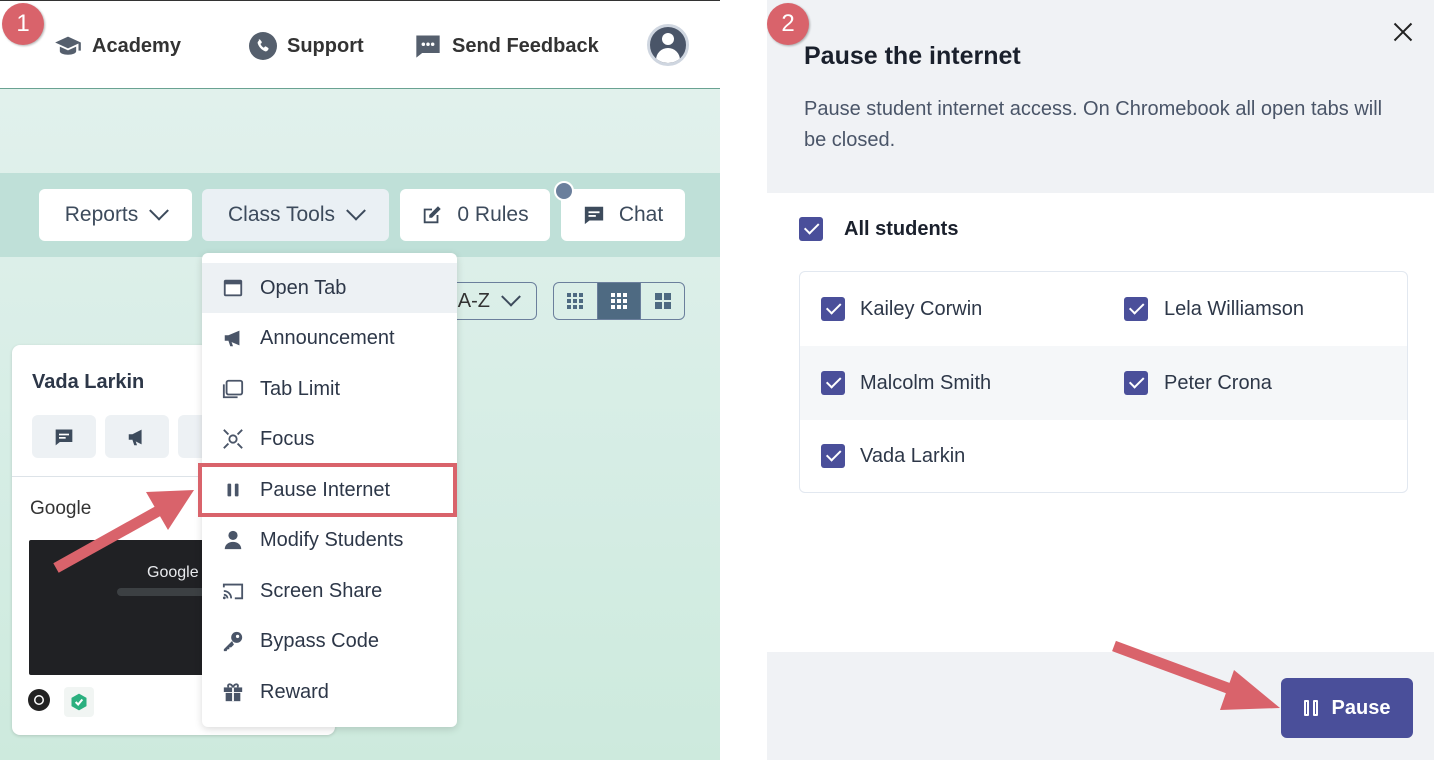 The width and height of the screenshot is (1434, 760). I want to click on student-name: Kailey Corwin, so click(921, 309).